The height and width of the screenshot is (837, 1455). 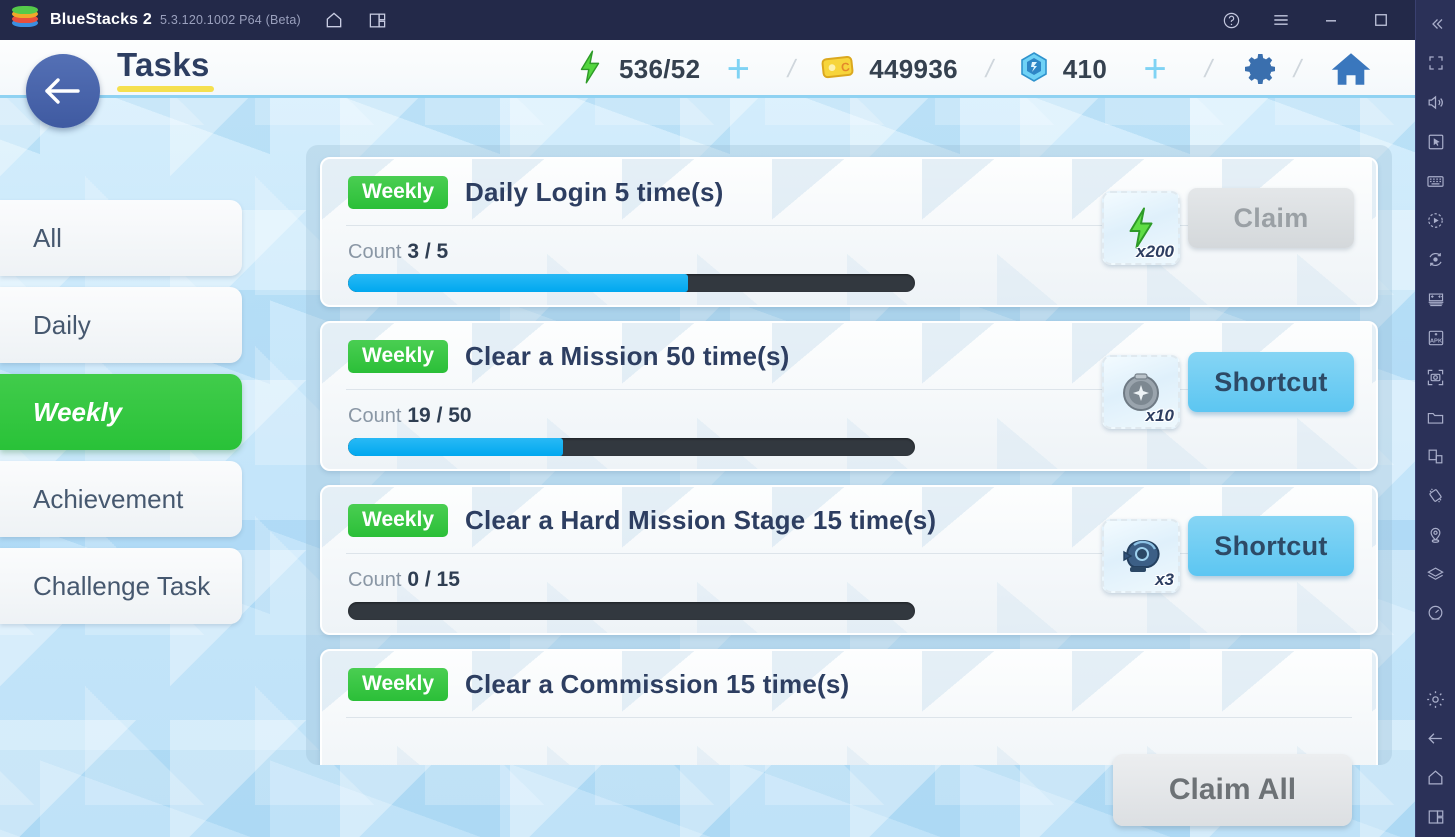 I want to click on ticket-currency: C 449936, so click(x=889, y=69).